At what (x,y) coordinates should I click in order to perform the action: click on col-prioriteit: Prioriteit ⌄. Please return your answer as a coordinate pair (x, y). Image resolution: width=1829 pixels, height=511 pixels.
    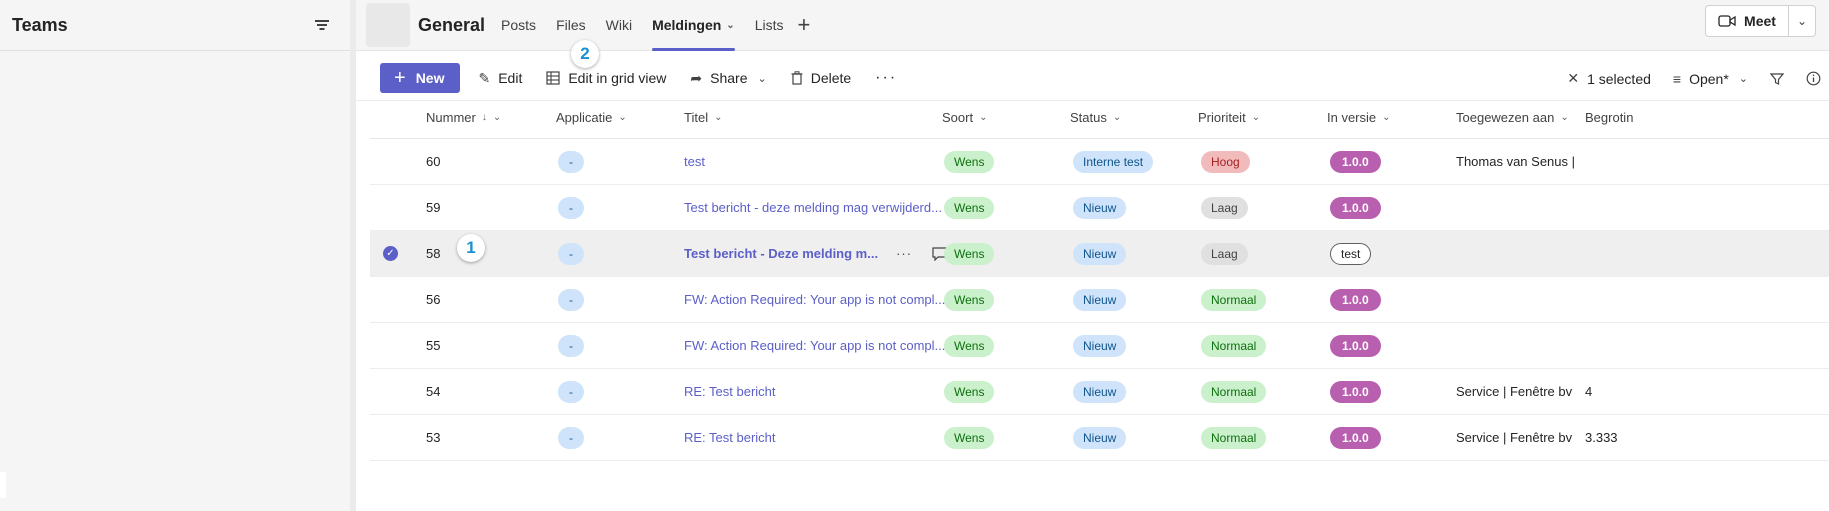
    Looking at the image, I should click on (1229, 117).